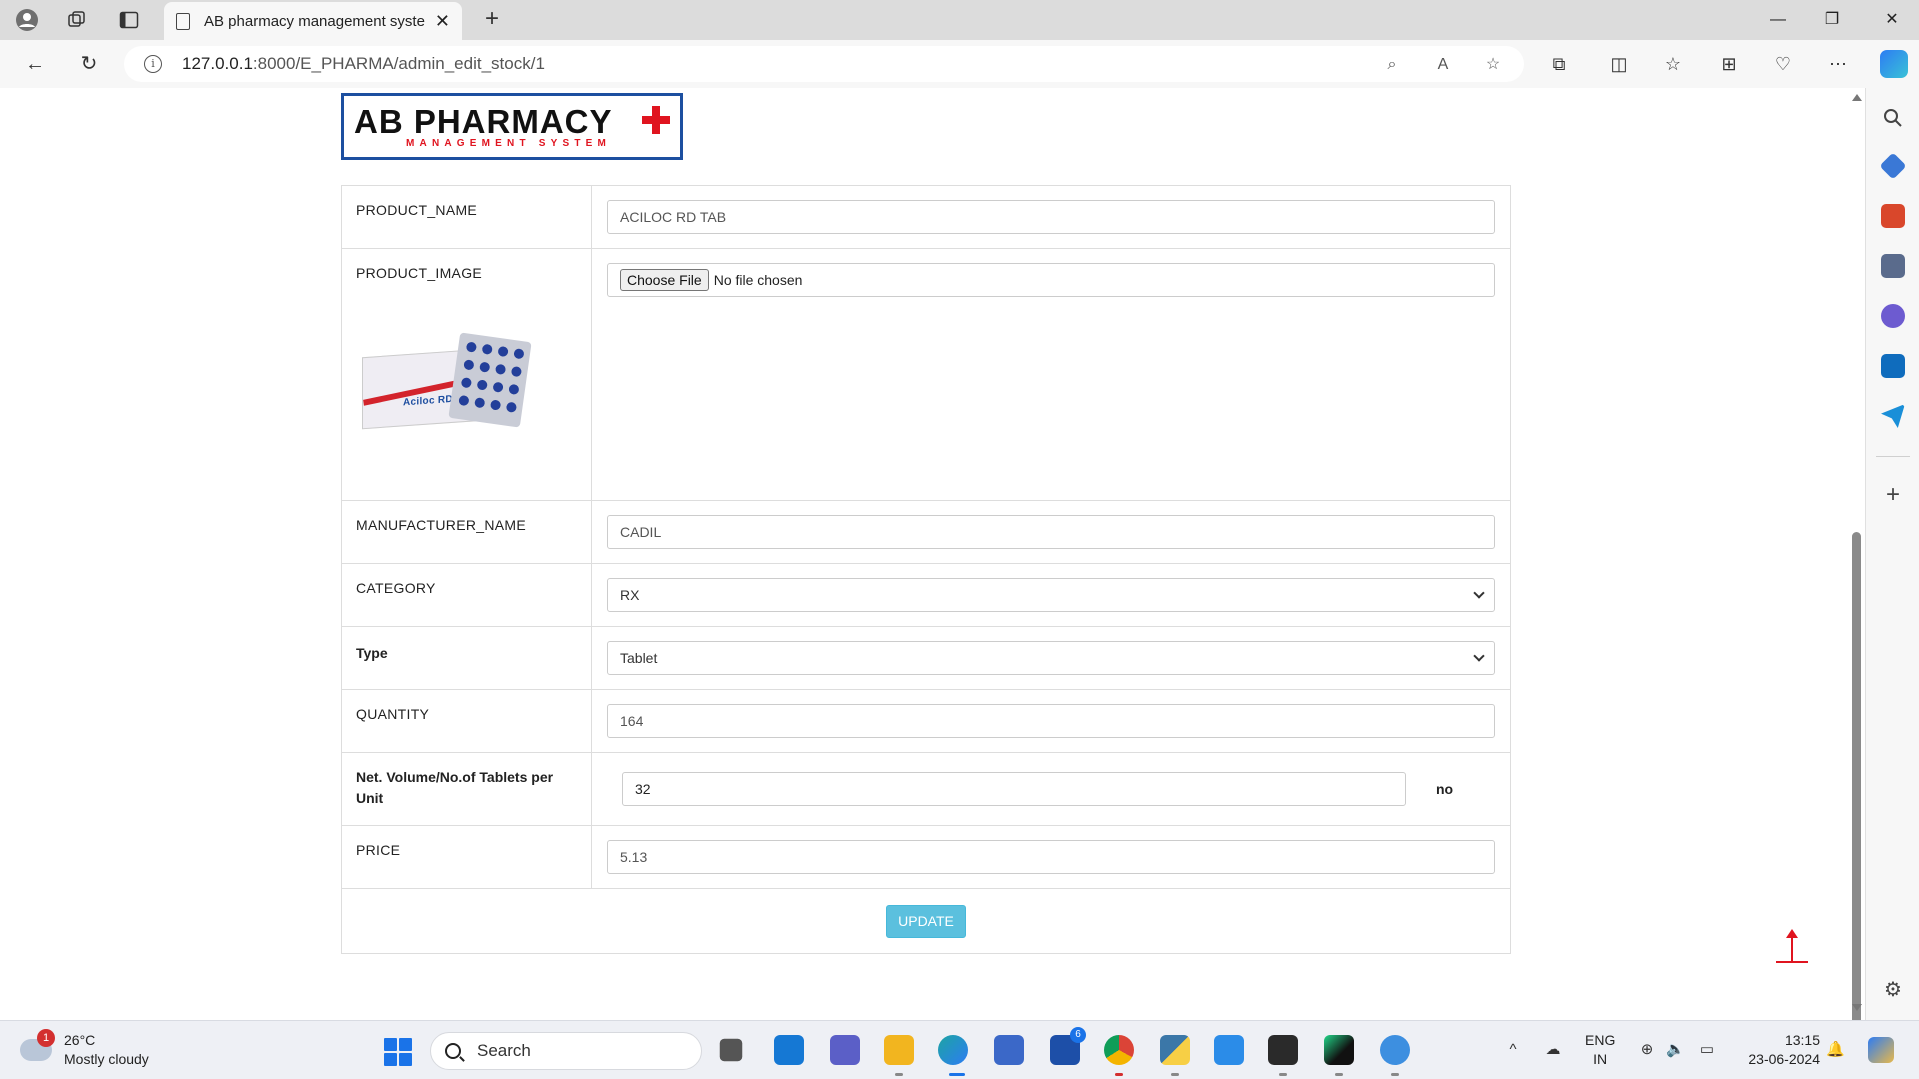 The image size is (1919, 1079). I want to click on copilot-icon, so click(1894, 64).